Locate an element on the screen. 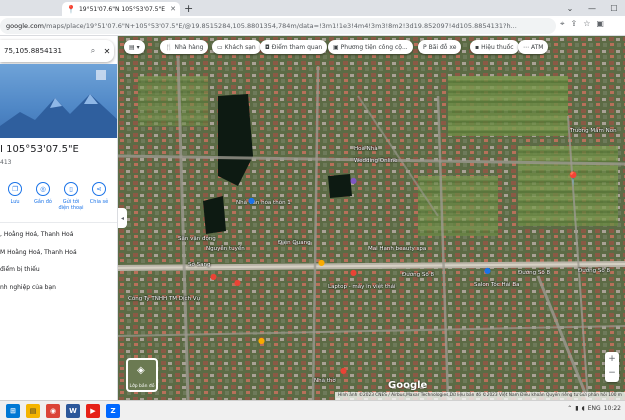  map-label: Sân vận động is located at coordinates (197, 239).